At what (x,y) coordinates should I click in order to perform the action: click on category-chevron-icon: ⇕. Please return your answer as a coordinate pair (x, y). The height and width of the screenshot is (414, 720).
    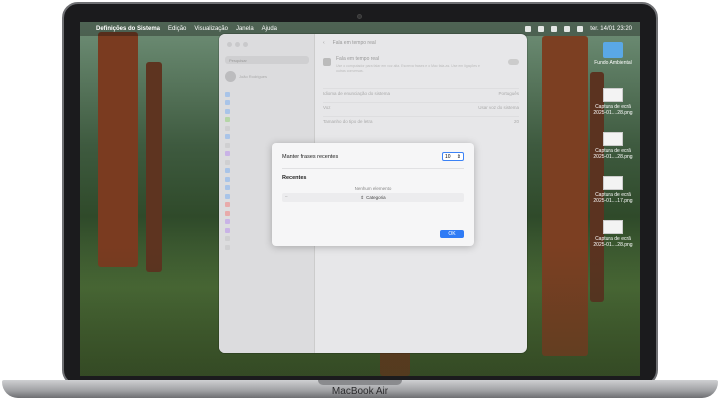
    Looking at the image, I should click on (362, 197).